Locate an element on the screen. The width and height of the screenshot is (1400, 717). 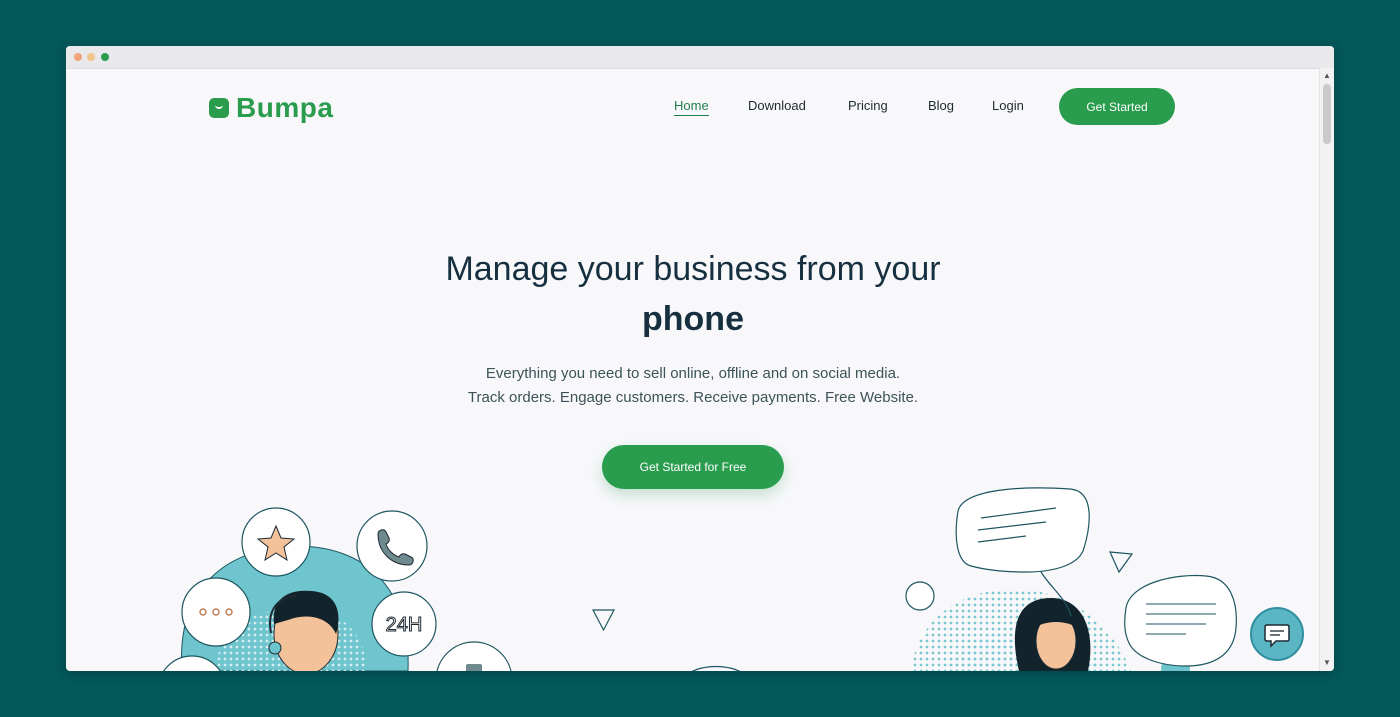
hero-title: Manage your business from your phone is located at coordinates (693, 294).